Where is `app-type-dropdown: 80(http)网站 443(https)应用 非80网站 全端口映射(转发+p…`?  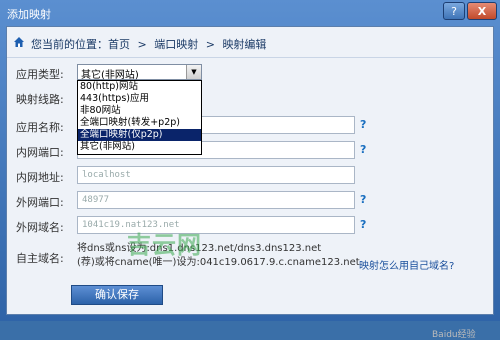 app-type-dropdown: 80(http)网站 443(https)应用 非80网站 全端口映射(转发+p… is located at coordinates (139, 117).